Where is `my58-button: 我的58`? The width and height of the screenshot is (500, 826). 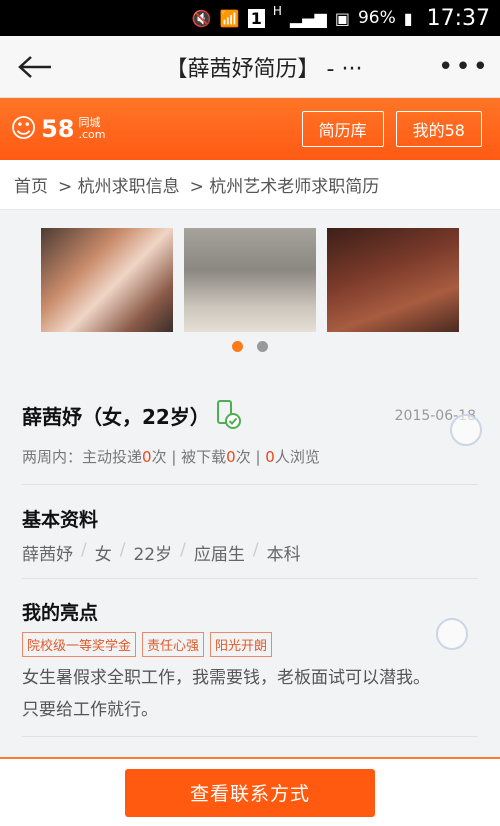 my58-button: 我的58 is located at coordinates (438, 129).